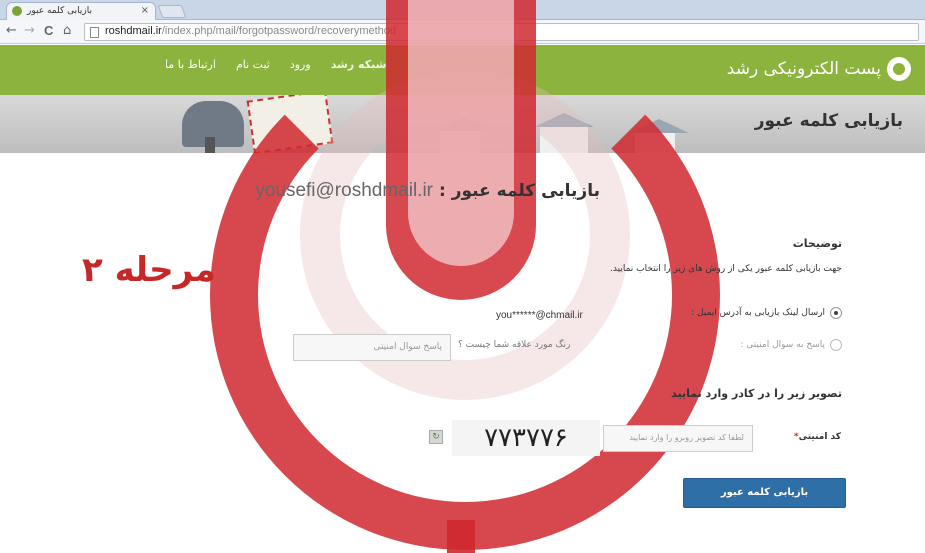 The height and width of the screenshot is (553, 925). I want to click on option-email-row: ارسال لینک بازیابی به آدرس ایمیل :, so click(766, 313).